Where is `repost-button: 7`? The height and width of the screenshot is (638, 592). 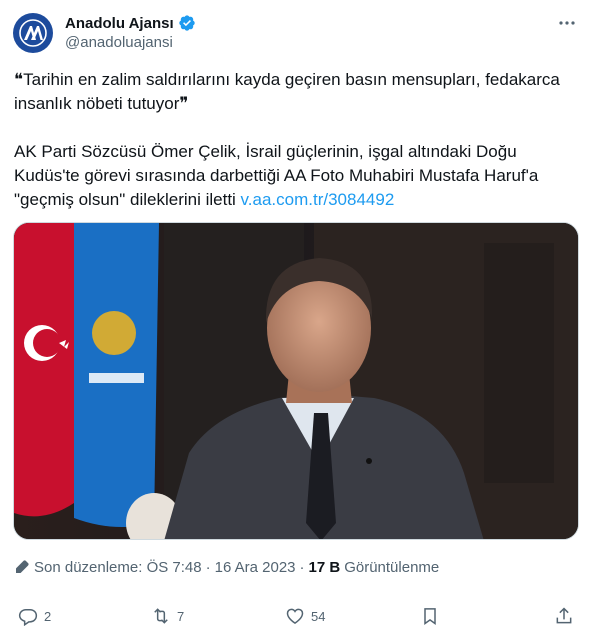 repost-button: 7 is located at coordinates (167, 616).